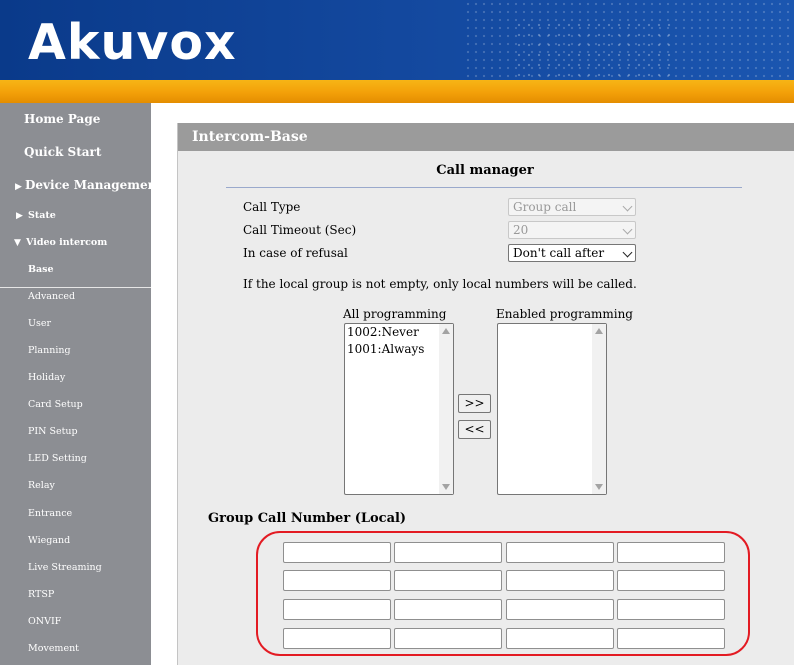 This screenshot has width=794, height=665. I want to click on sidebar-item-base: Base, so click(75, 269).